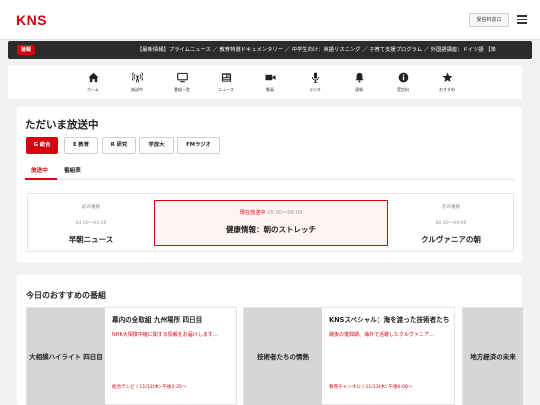 The image size is (540, 405). Describe the element at coordinates (182, 77) in the screenshot. I see `tv-icon` at that location.